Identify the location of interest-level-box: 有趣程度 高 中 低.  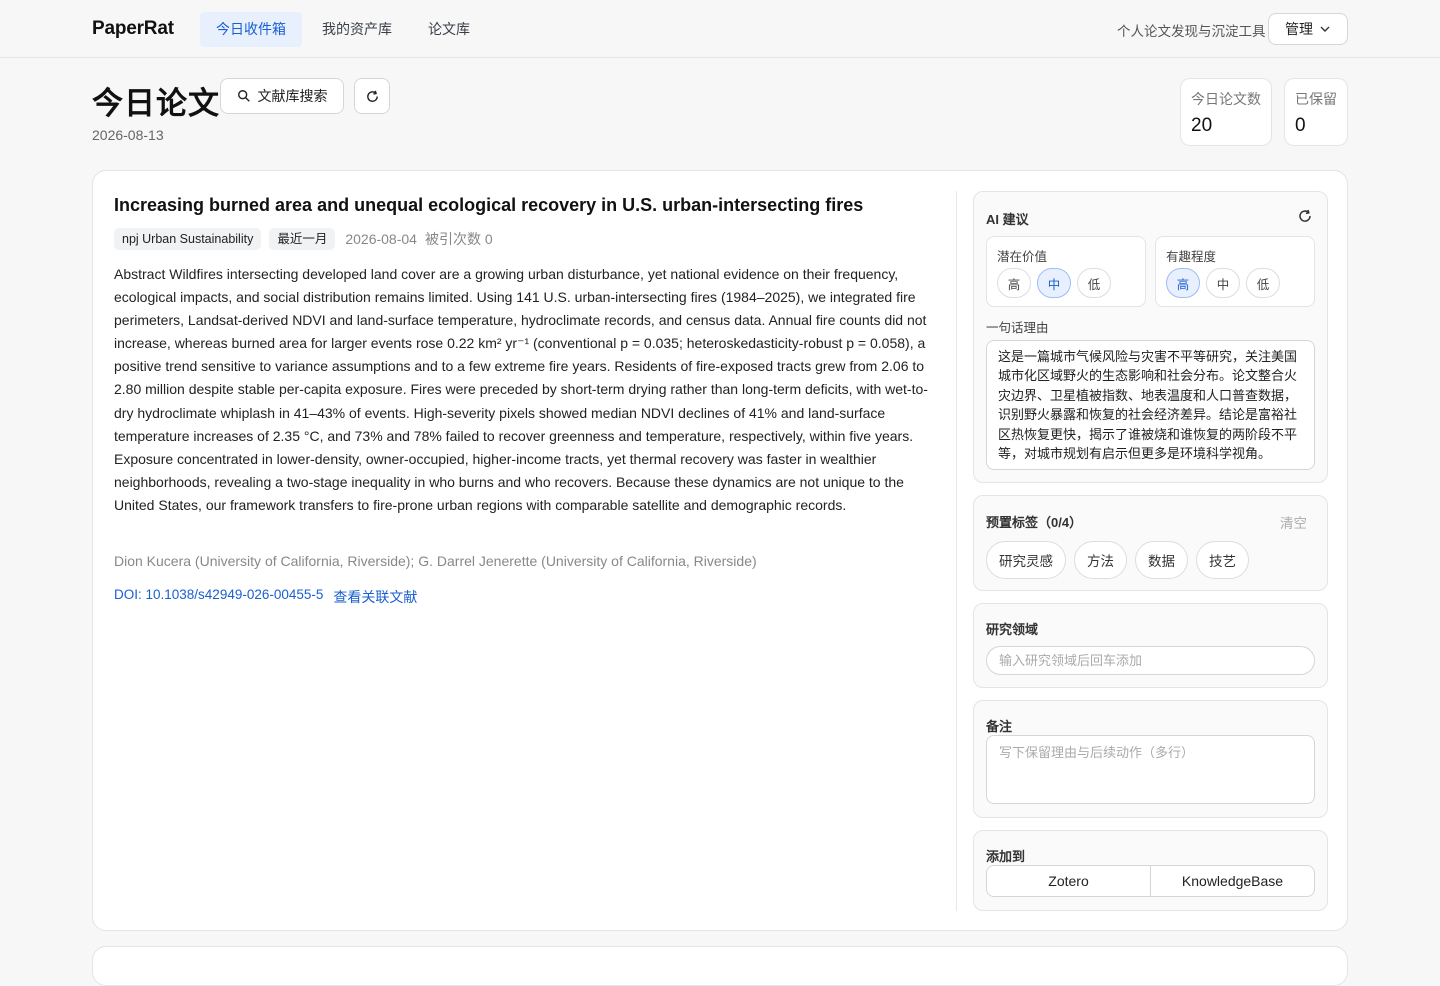
(1235, 271).